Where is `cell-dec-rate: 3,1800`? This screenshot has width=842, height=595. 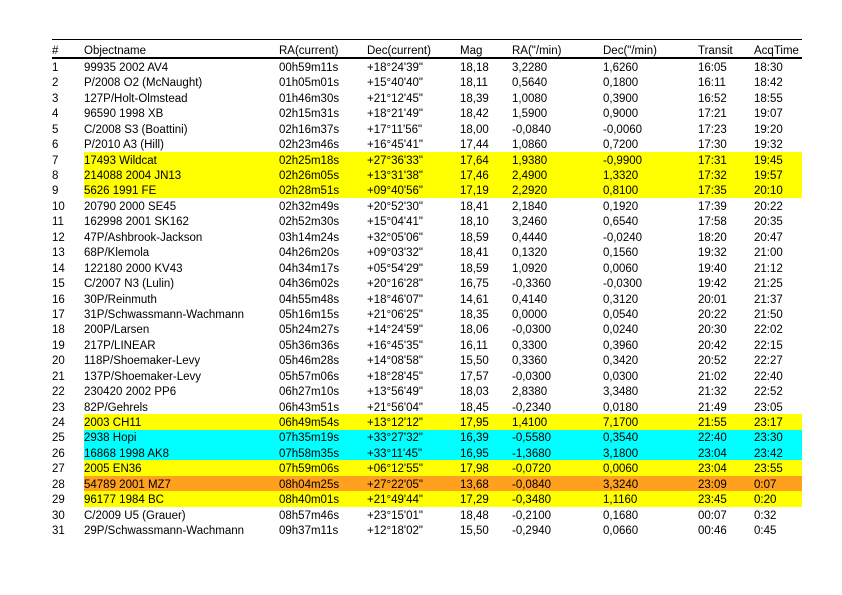 cell-dec-rate: 3,1800 is located at coordinates (650, 452).